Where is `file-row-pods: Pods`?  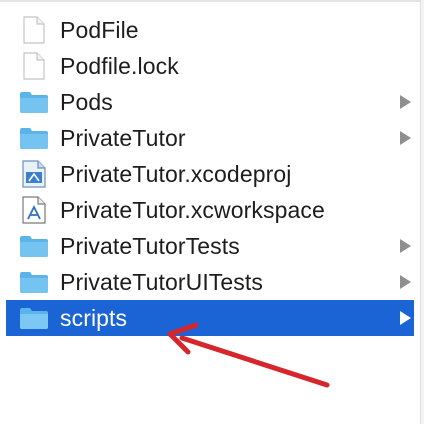
file-row-pods: Pods is located at coordinates (210, 102).